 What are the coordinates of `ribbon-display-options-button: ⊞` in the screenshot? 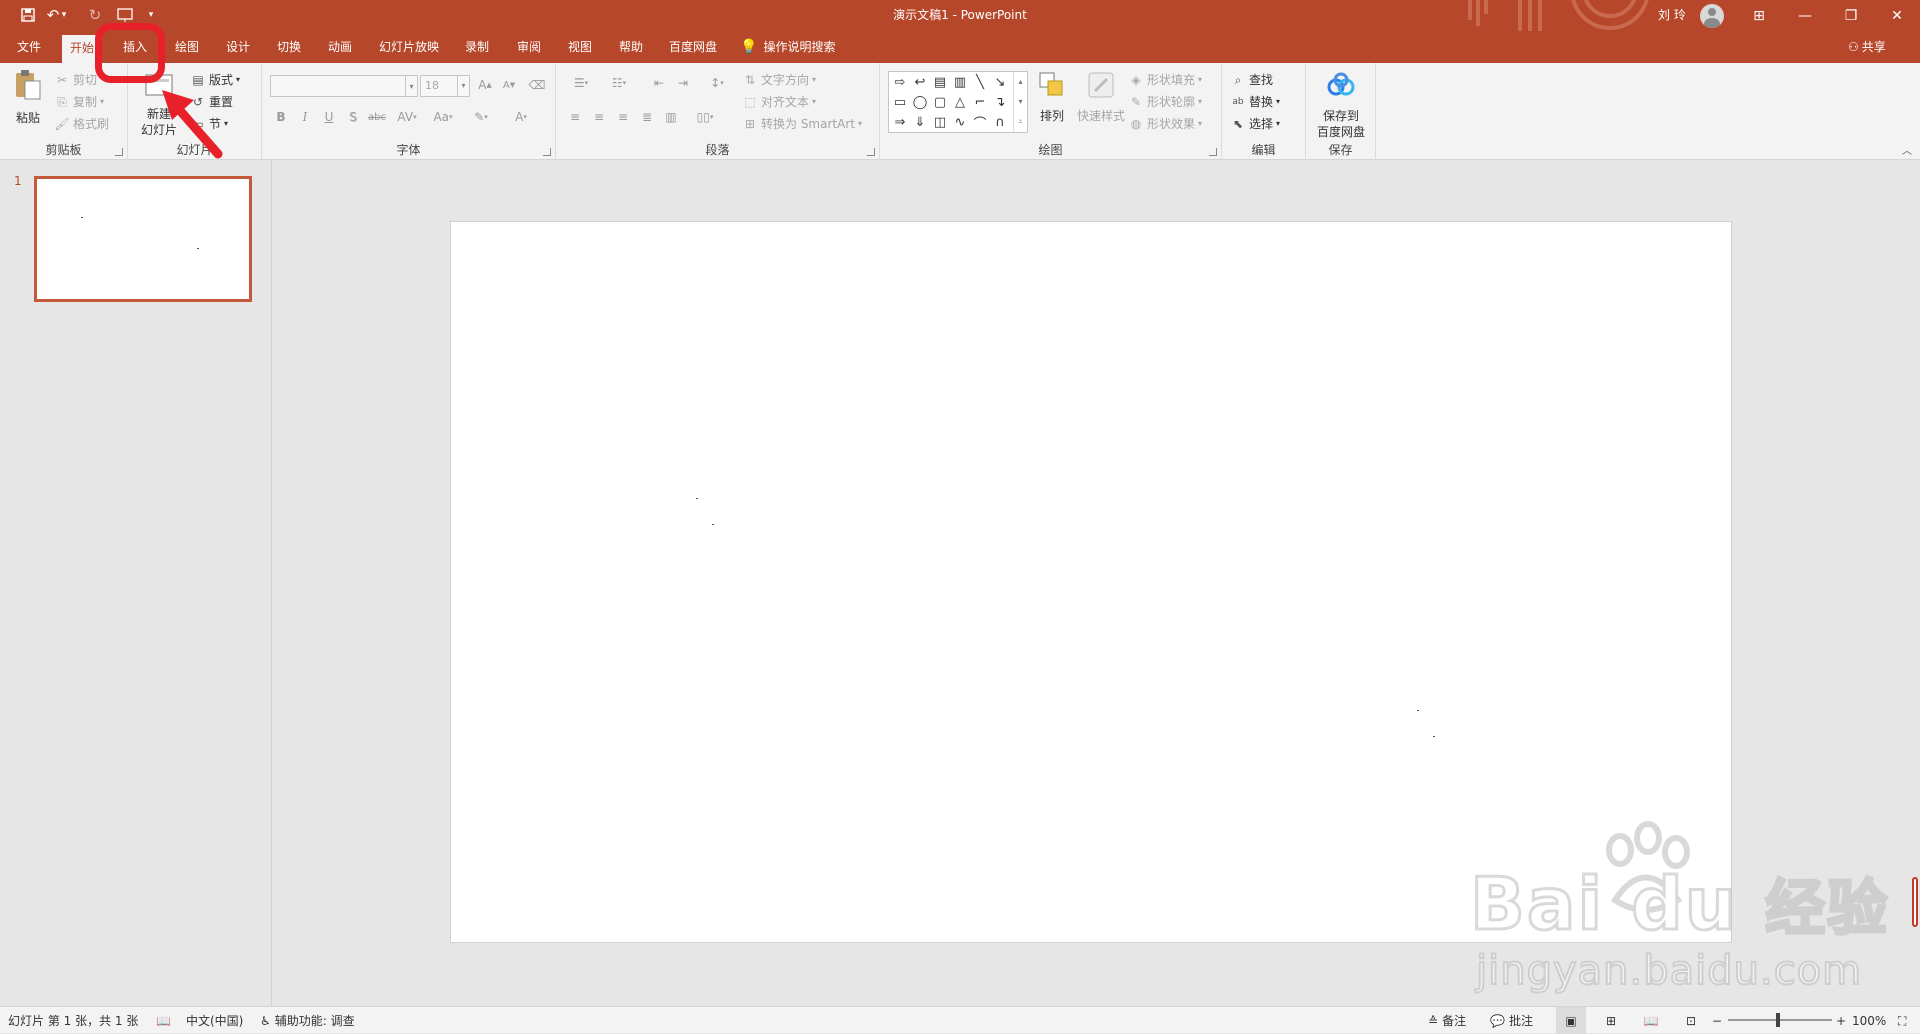 It's located at (1759, 15).